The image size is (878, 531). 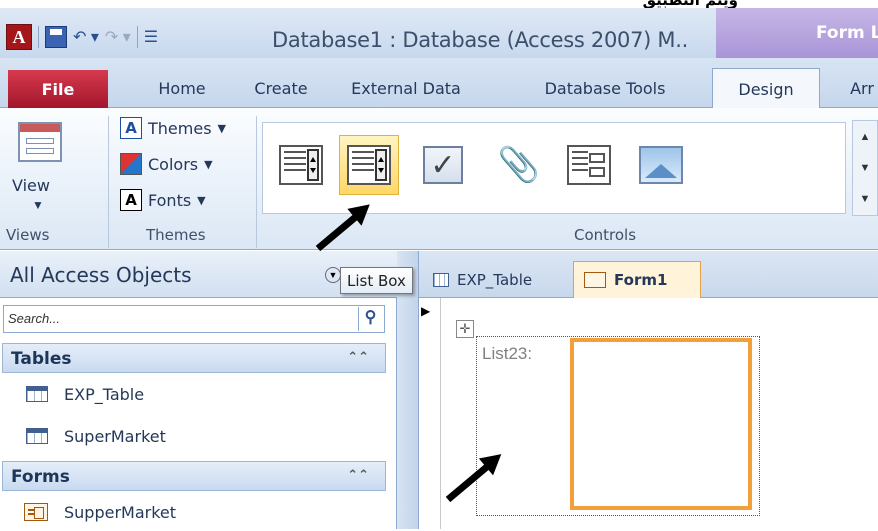 I want to click on controls-gallery: ✓ 📎, so click(x=554, y=168).